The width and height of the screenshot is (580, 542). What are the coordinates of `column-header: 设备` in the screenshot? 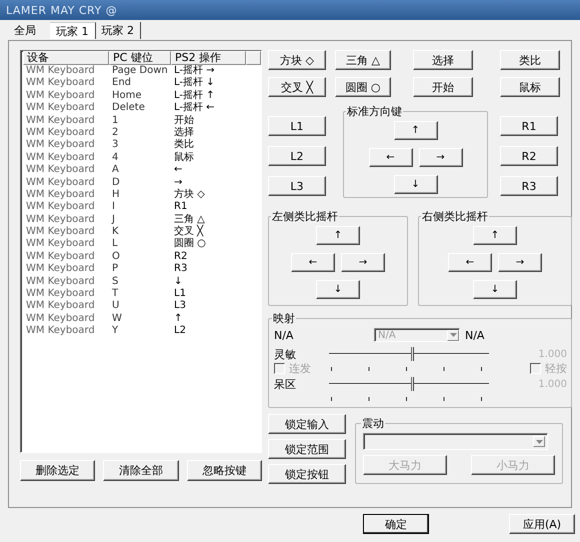 It's located at (66, 58).